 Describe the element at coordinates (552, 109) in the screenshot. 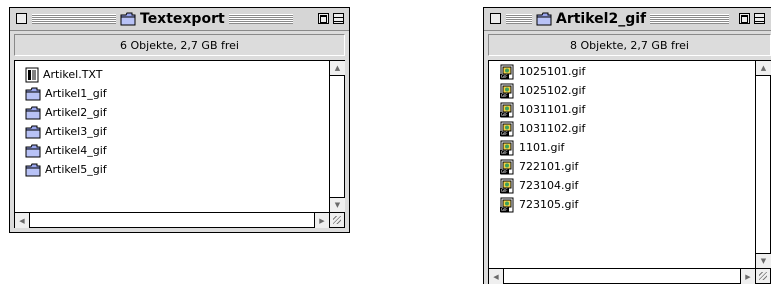

I see `file-name: 1031101.gif` at that location.